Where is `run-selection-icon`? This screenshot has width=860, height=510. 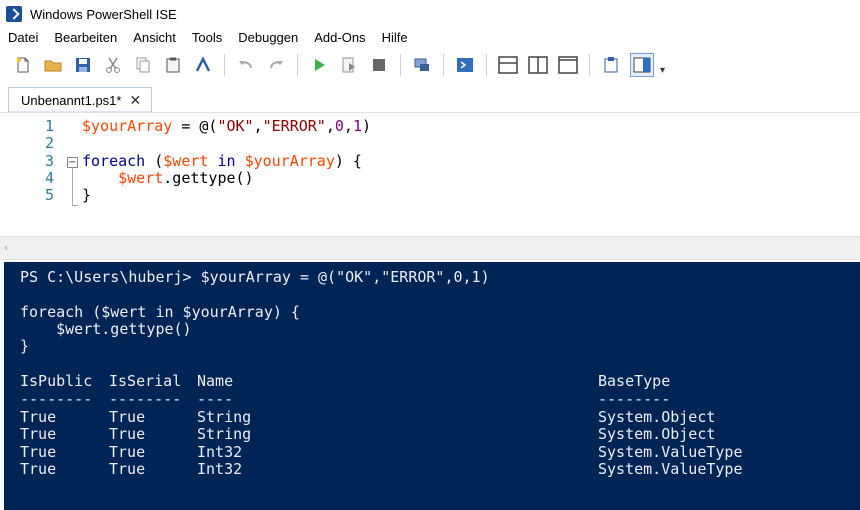 run-selection-icon is located at coordinates (349, 65).